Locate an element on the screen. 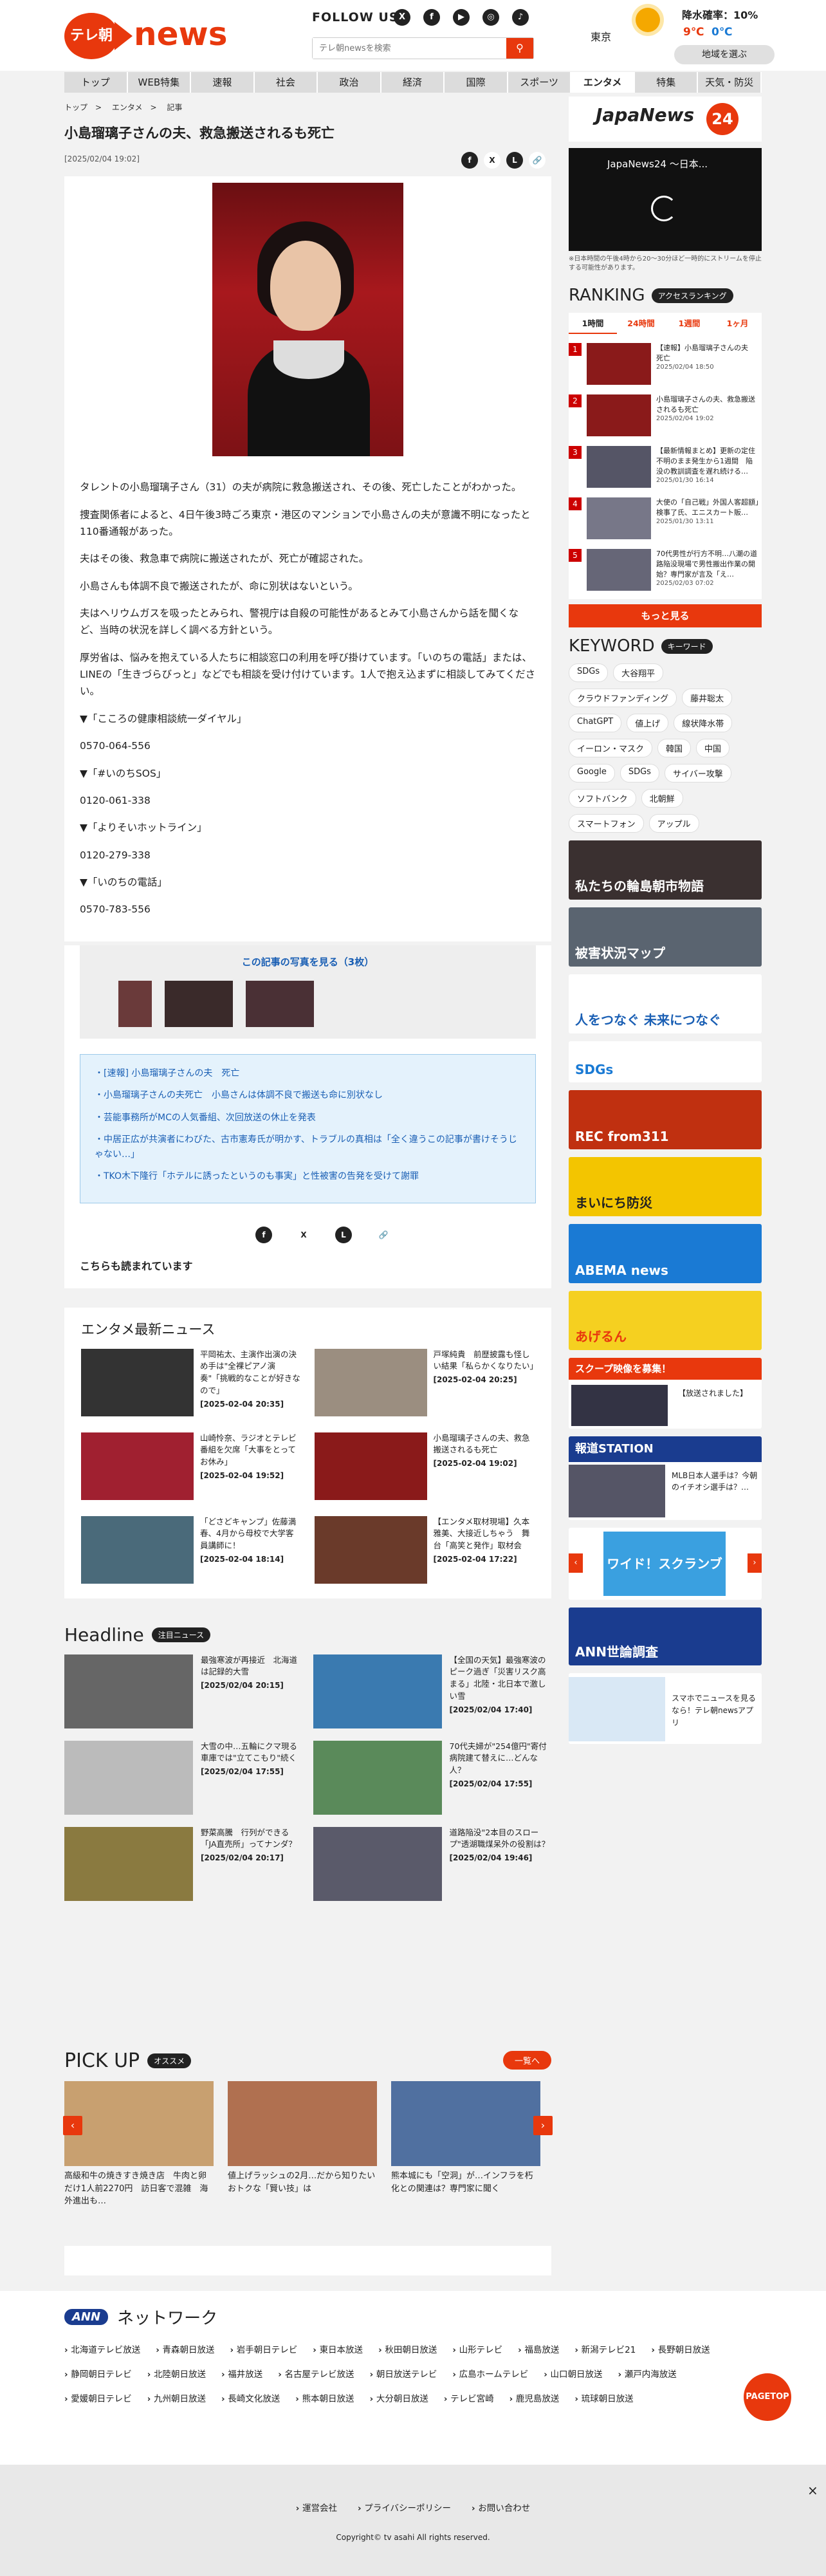 This screenshot has width=826, height=2576. keyword-chip: 値上げ is located at coordinates (648, 723).